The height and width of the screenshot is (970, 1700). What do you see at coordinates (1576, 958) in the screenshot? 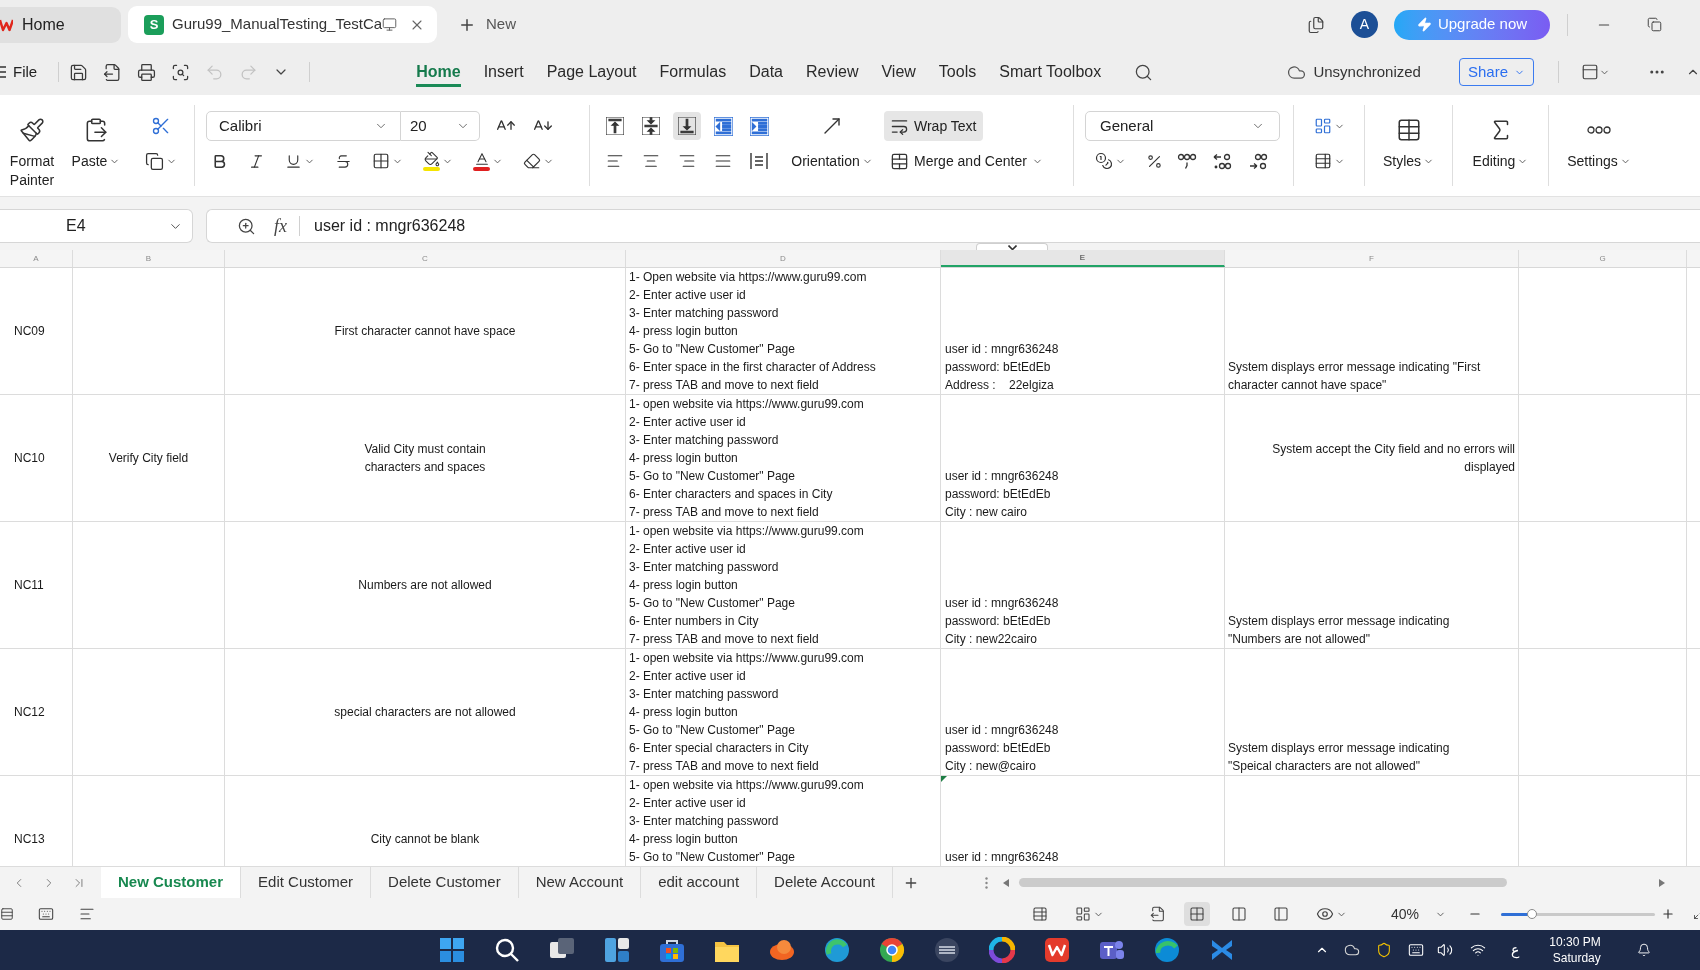
I see `clock-day: Saturday` at bounding box center [1576, 958].